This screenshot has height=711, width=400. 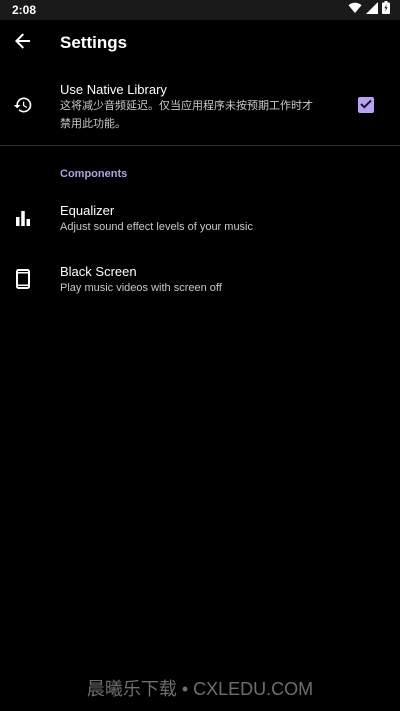 What do you see at coordinates (98, 271) in the screenshot?
I see `black-screen-title: Black Screen` at bounding box center [98, 271].